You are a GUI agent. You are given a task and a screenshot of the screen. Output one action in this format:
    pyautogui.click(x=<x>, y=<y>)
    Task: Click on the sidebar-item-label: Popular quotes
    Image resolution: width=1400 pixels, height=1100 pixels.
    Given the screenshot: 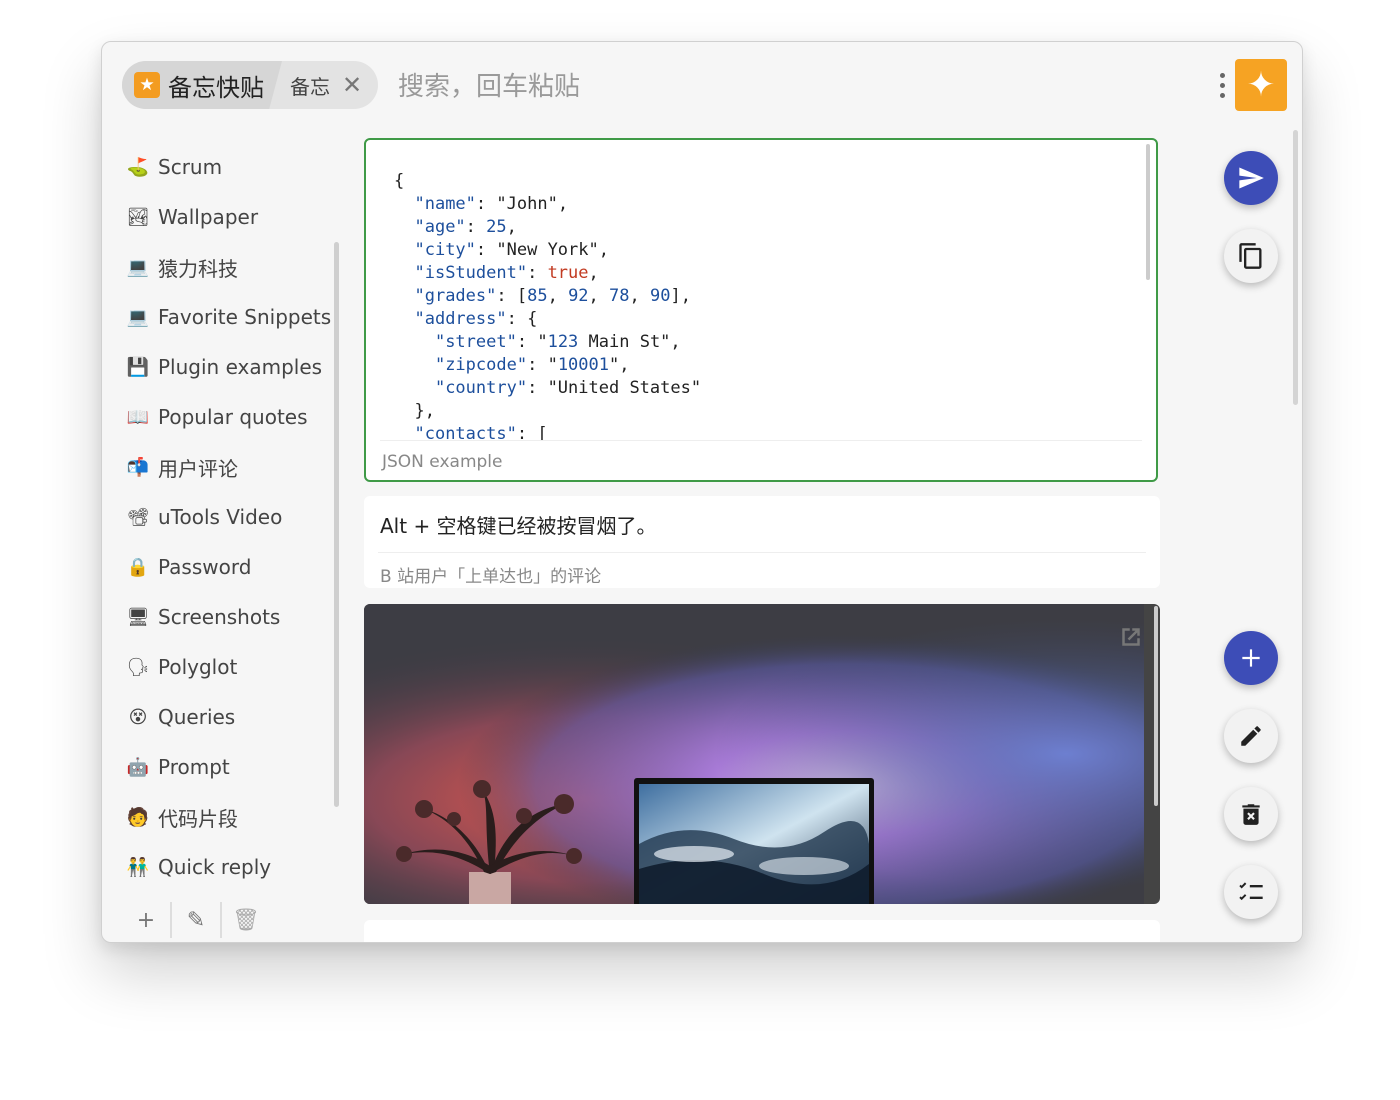 What is the action you would take?
    pyautogui.click(x=233, y=417)
    